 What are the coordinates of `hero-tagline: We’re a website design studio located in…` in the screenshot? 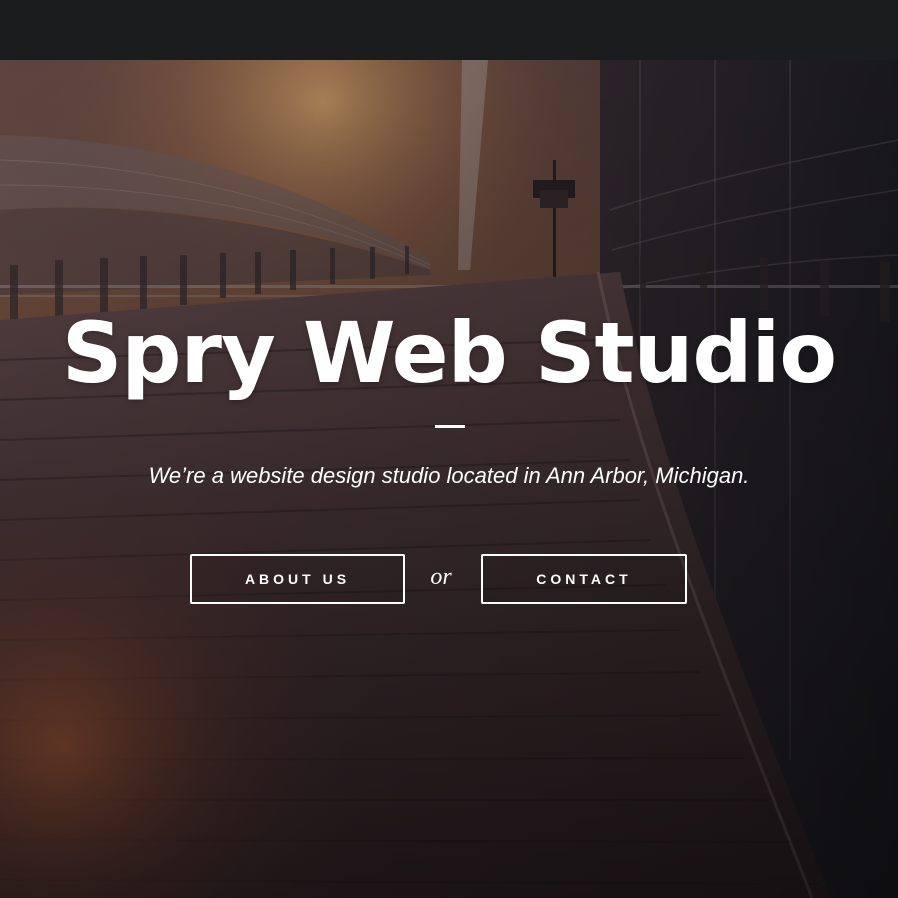 It's located at (449, 475).